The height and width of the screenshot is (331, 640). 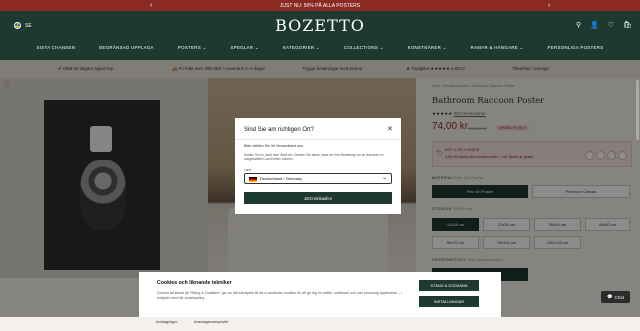 What do you see at coordinates (301, 48) in the screenshot?
I see `nav-item-kategorier: KATEGORIER ⌄` at bounding box center [301, 48].